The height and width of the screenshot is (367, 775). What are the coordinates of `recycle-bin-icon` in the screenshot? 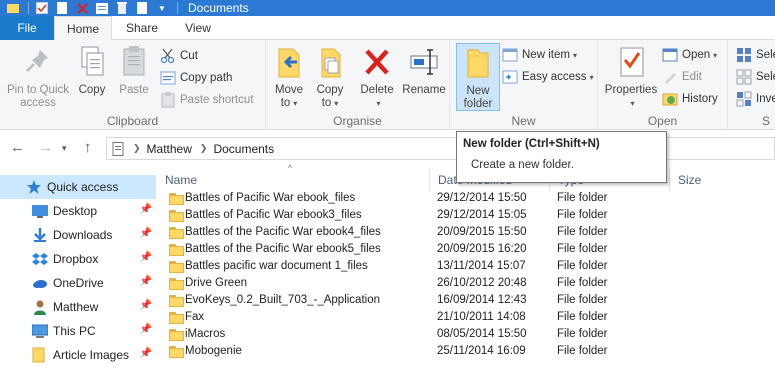 It's located at (122, 8).